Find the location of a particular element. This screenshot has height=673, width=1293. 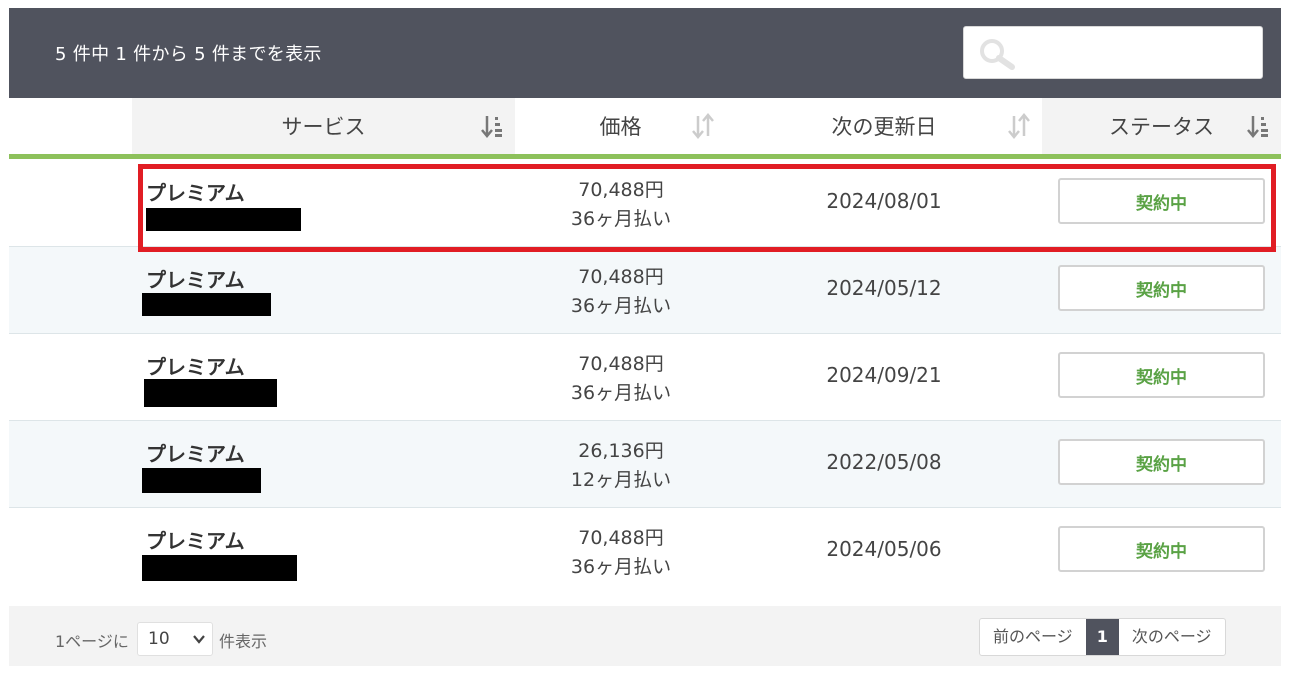

highlight-box is located at coordinates (707, 208).